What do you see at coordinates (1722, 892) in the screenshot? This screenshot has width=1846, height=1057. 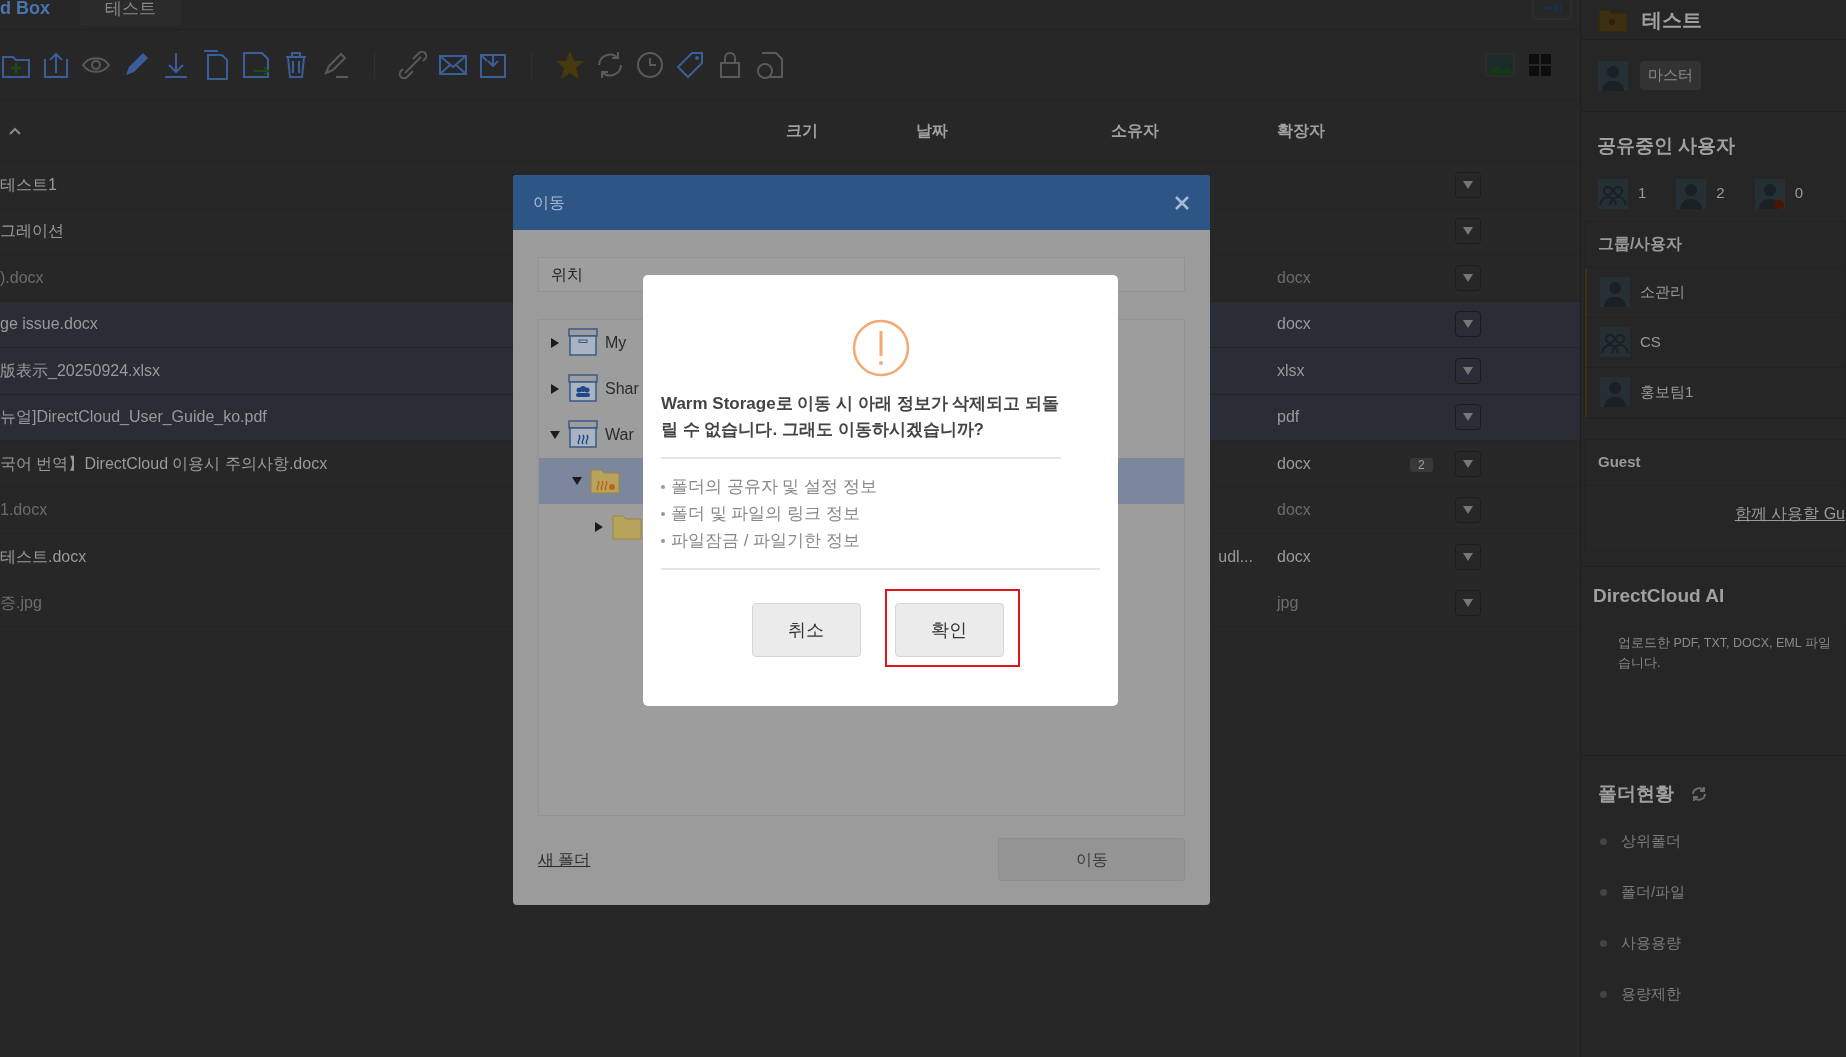 I see `status-item: 폴더/파일` at bounding box center [1722, 892].